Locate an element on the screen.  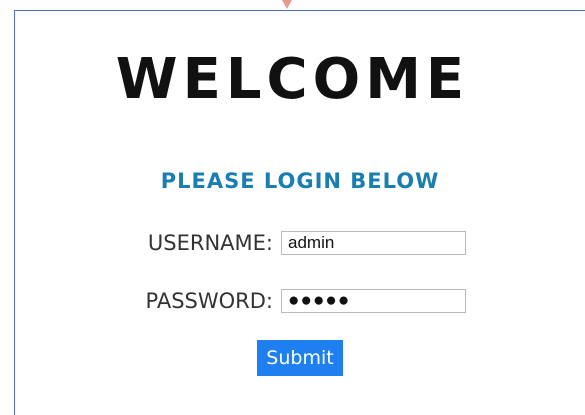
username-label: USERNAME: is located at coordinates (210, 243).